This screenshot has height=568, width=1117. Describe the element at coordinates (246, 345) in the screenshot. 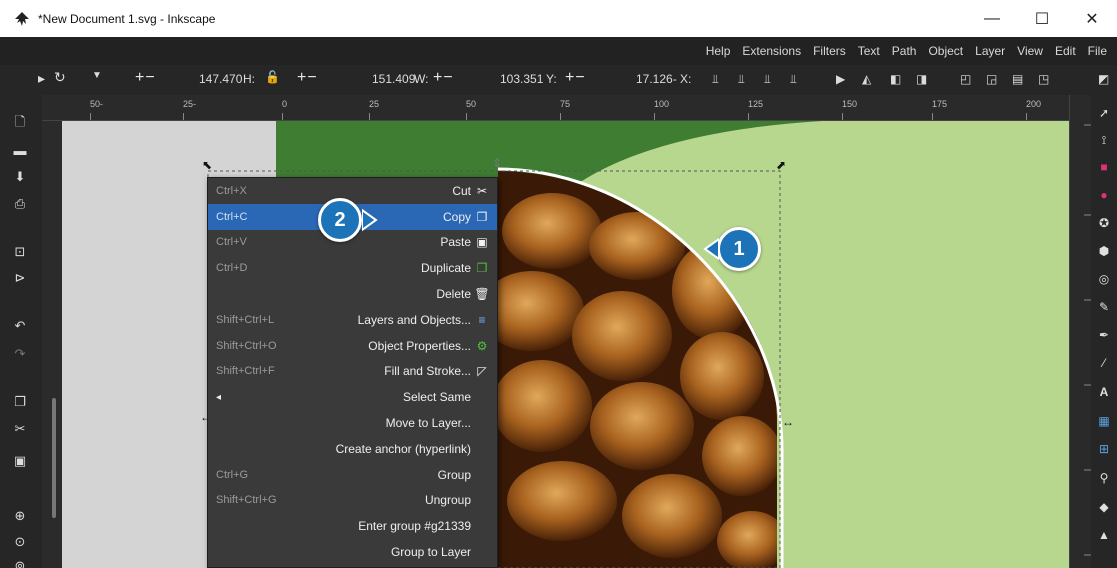

I see `shortcut-label: Shift+Ctrl+O` at that location.